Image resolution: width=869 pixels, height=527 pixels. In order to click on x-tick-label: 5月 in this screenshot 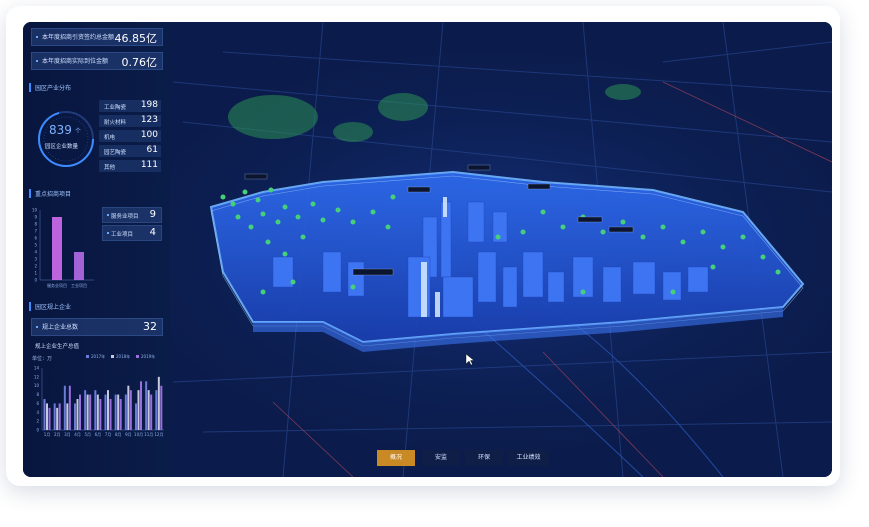, I will do `click(87, 434)`.